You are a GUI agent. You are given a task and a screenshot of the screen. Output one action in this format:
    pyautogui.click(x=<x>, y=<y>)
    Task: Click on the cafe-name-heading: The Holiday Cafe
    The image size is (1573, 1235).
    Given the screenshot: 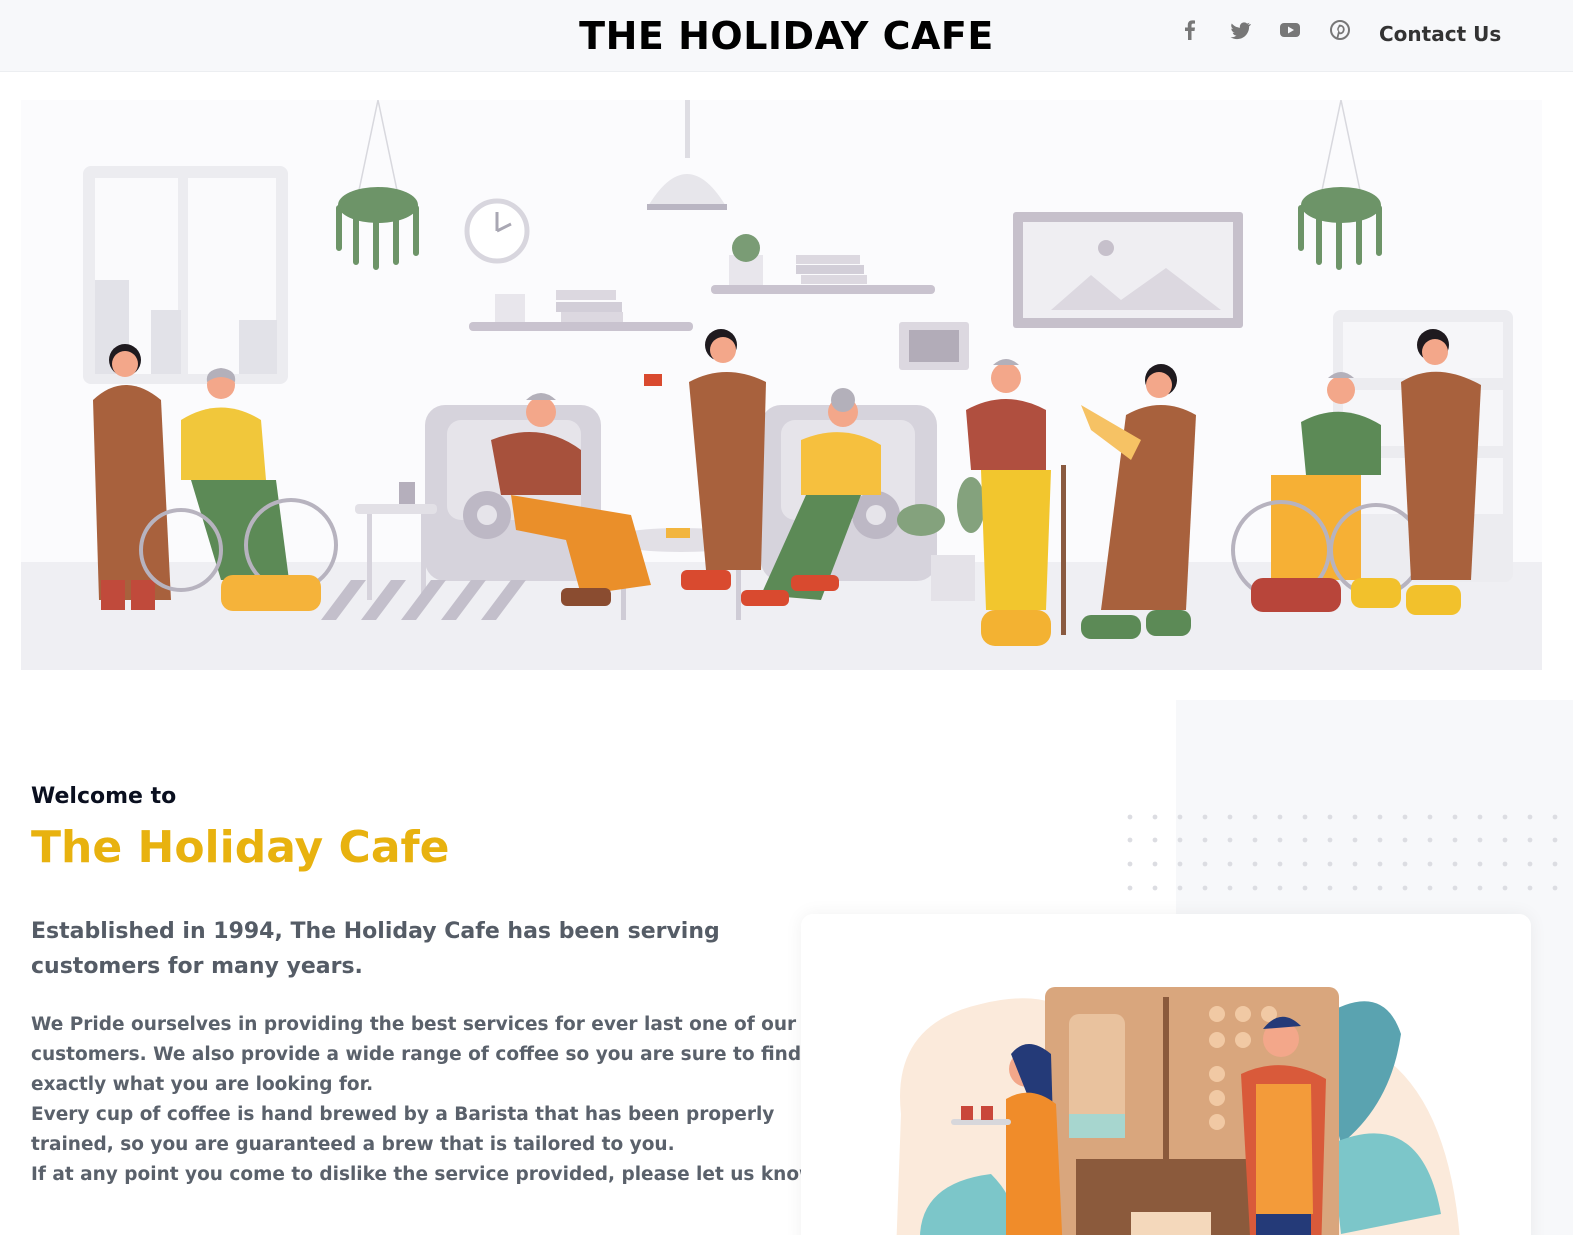 What is the action you would take?
    pyautogui.click(x=240, y=847)
    